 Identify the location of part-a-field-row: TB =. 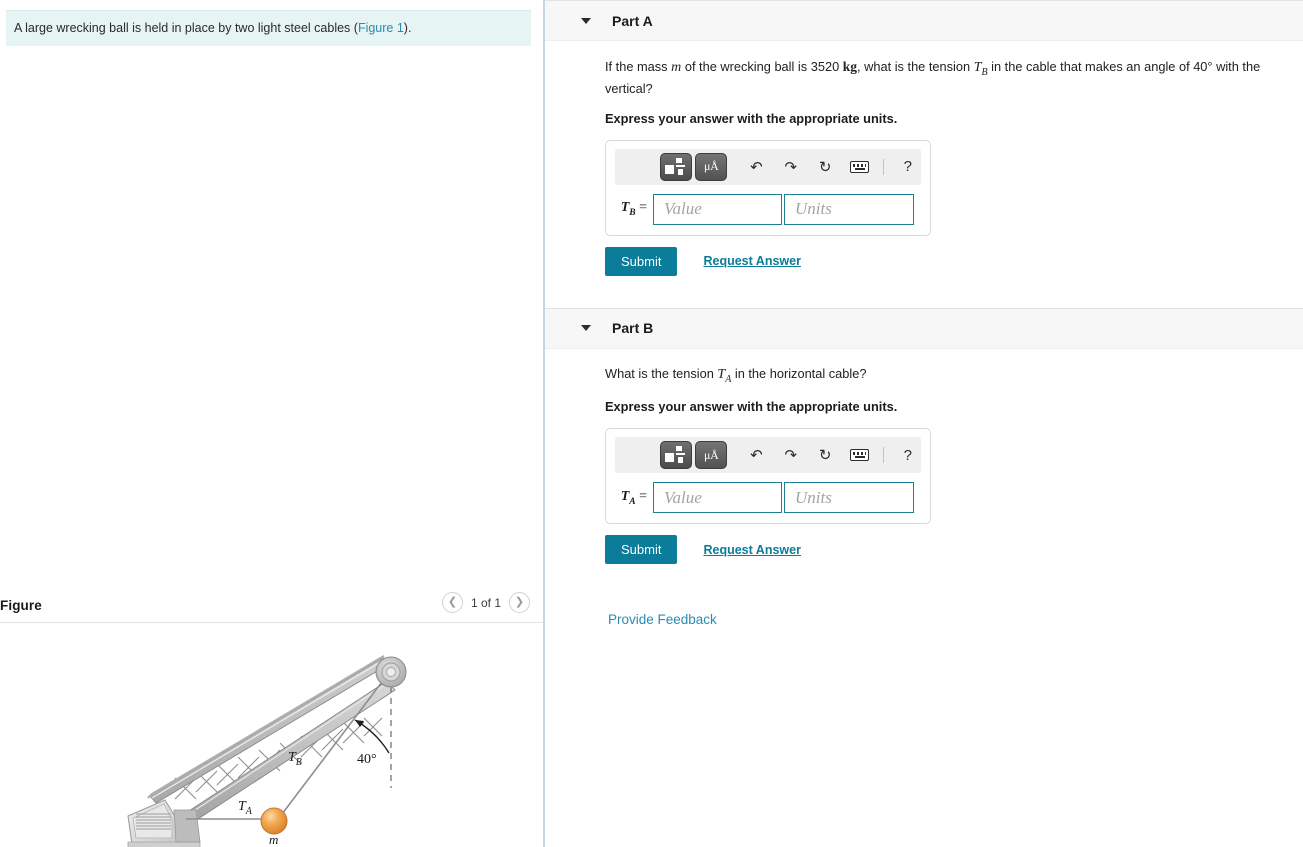
(768, 209).